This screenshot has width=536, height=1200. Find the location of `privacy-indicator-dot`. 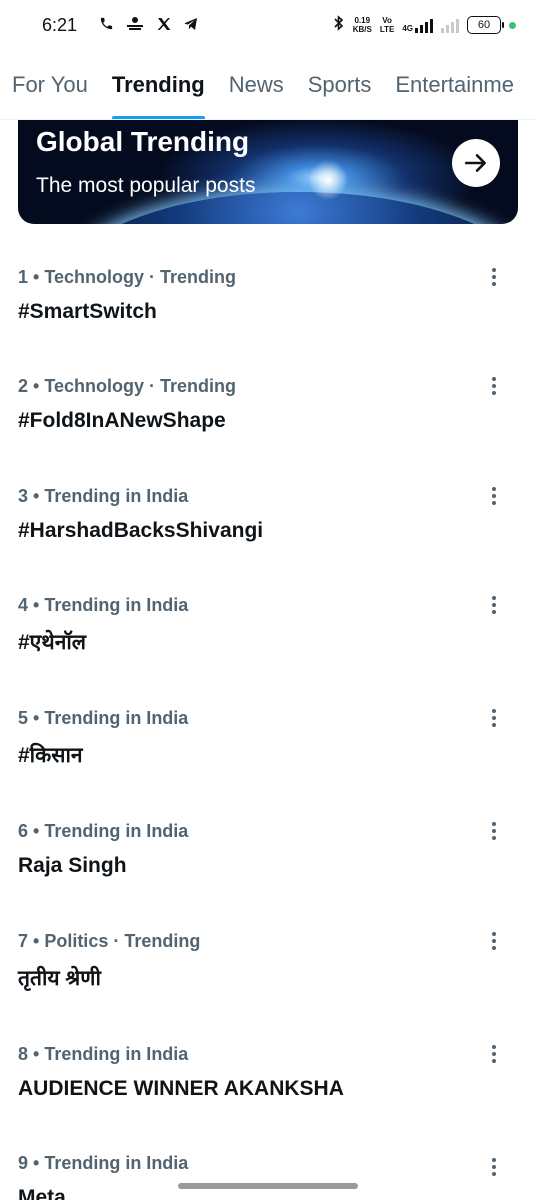

privacy-indicator-dot is located at coordinates (512, 25).